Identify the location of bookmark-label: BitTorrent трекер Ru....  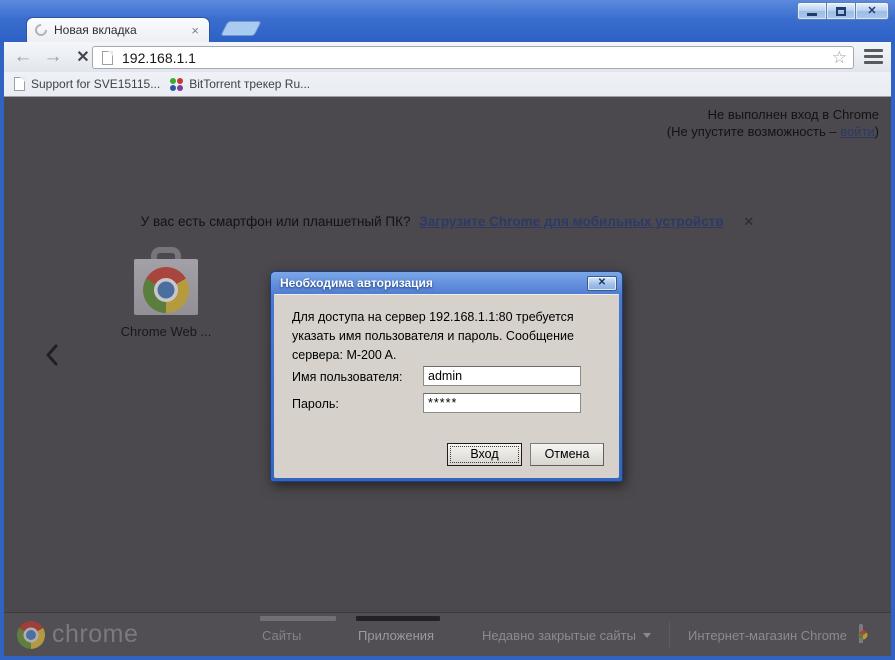
(250, 84).